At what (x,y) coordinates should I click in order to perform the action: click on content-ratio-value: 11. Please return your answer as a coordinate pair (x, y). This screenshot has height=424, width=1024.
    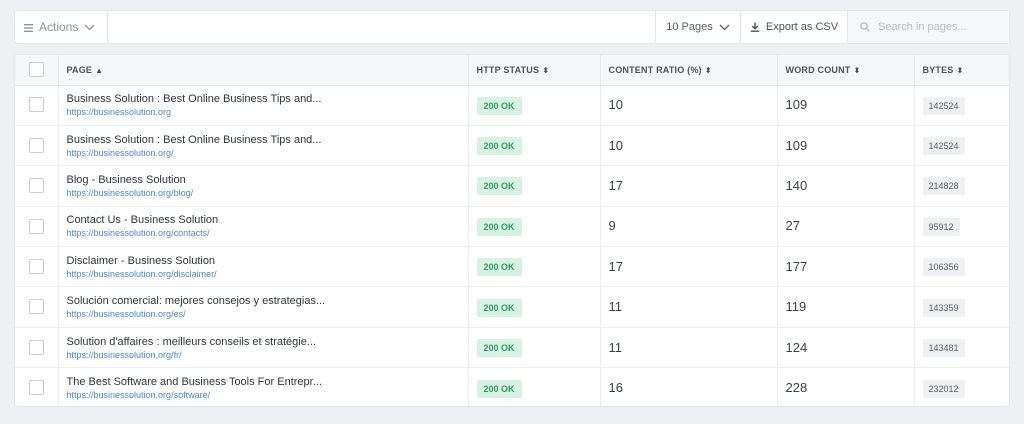
    Looking at the image, I should click on (615, 347).